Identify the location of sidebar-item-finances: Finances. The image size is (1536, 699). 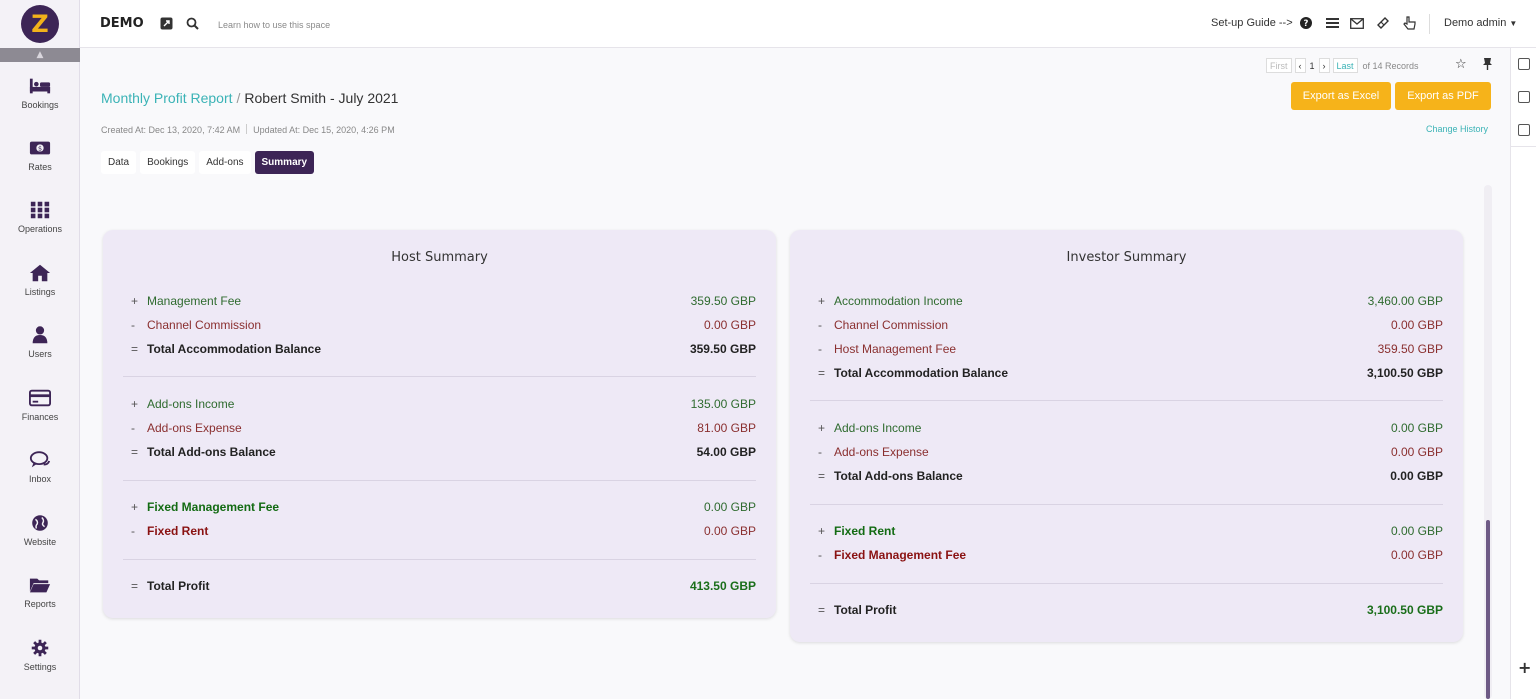
(40, 412).